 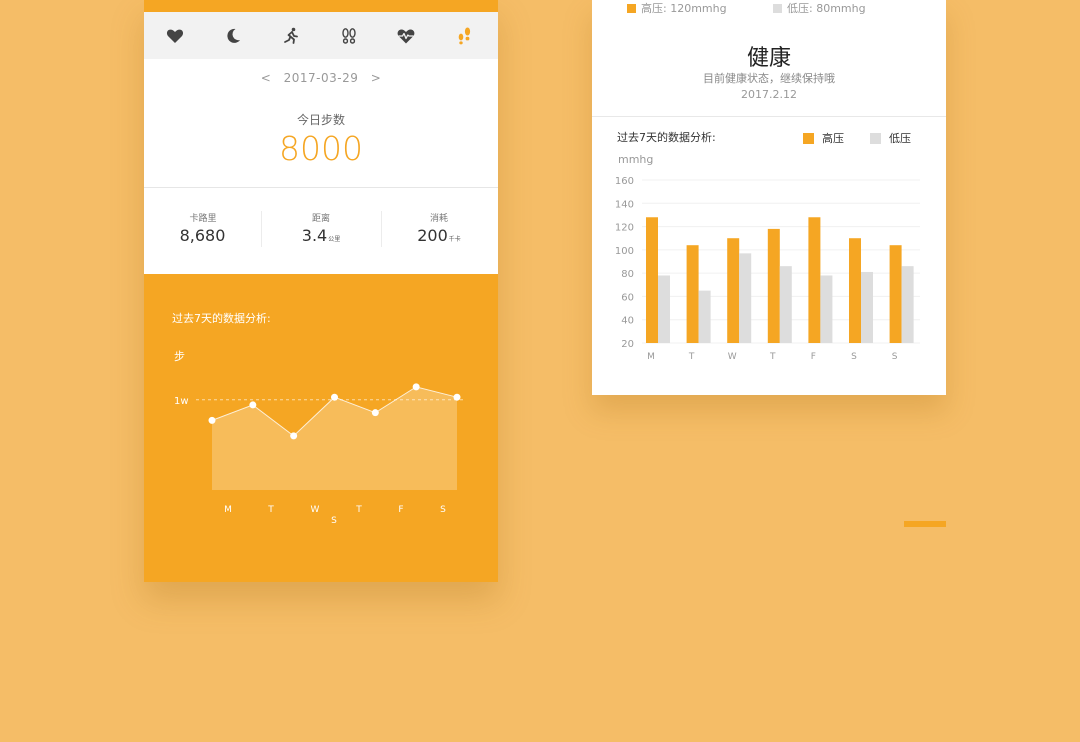 I want to click on date-navigator: < 2017-03-29 >, so click(x=321, y=78).